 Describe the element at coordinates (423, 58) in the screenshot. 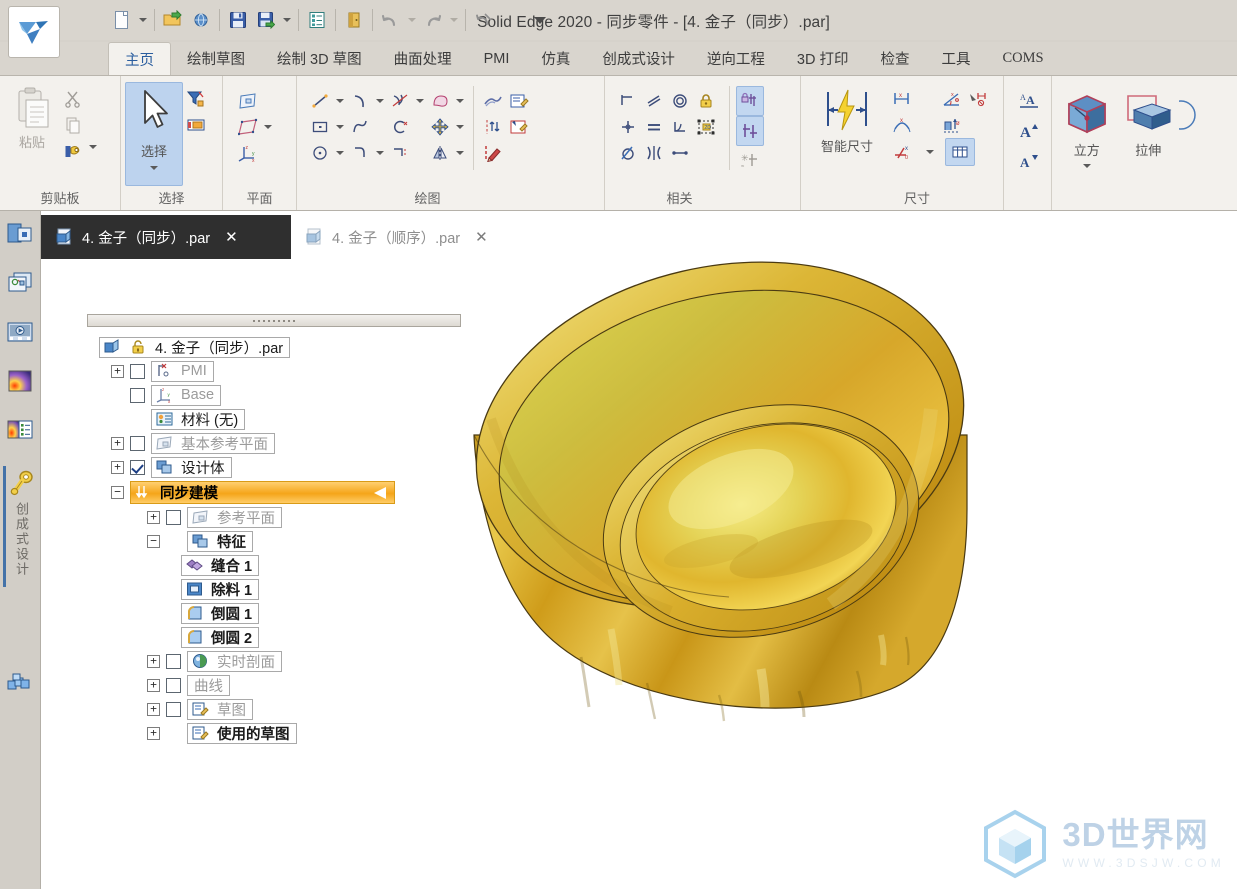

I see `tab-surfacing: 曲面处理` at that location.